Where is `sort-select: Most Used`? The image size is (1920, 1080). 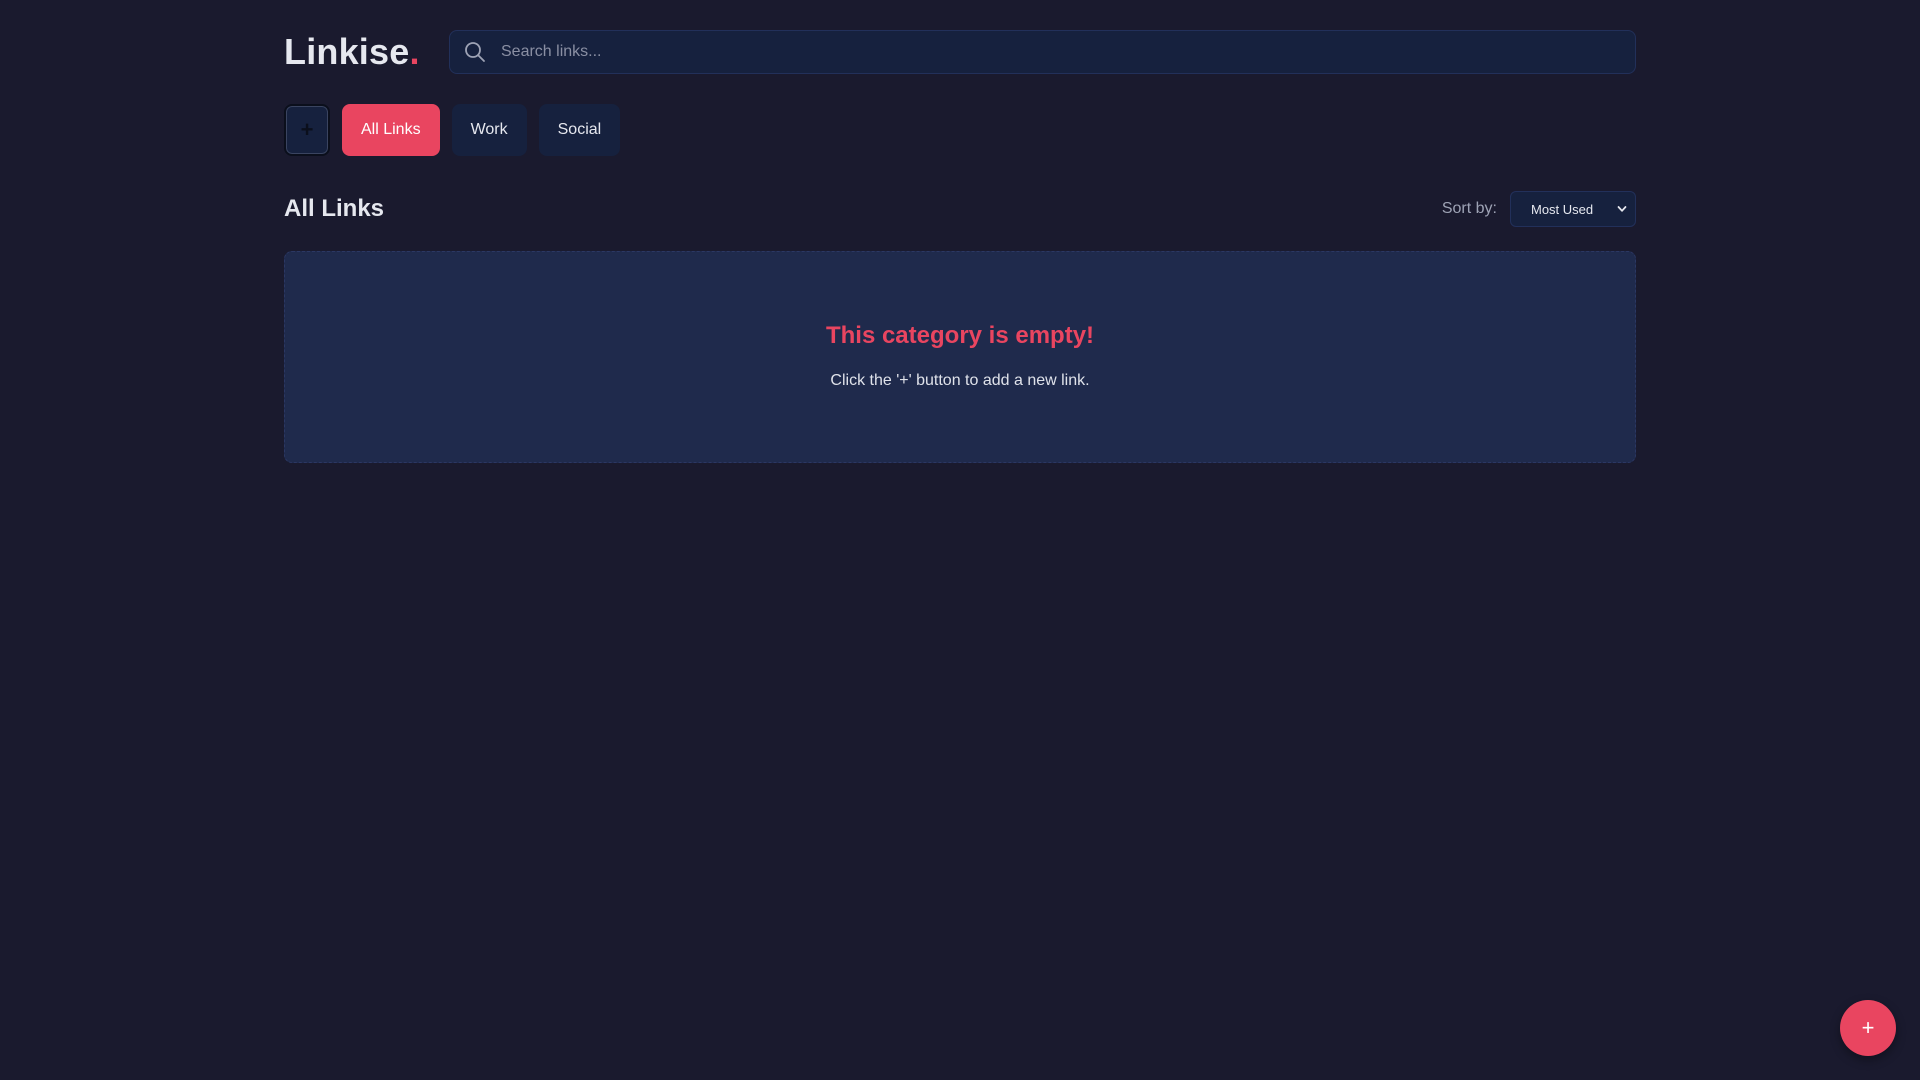 sort-select: Most Used is located at coordinates (1573, 209).